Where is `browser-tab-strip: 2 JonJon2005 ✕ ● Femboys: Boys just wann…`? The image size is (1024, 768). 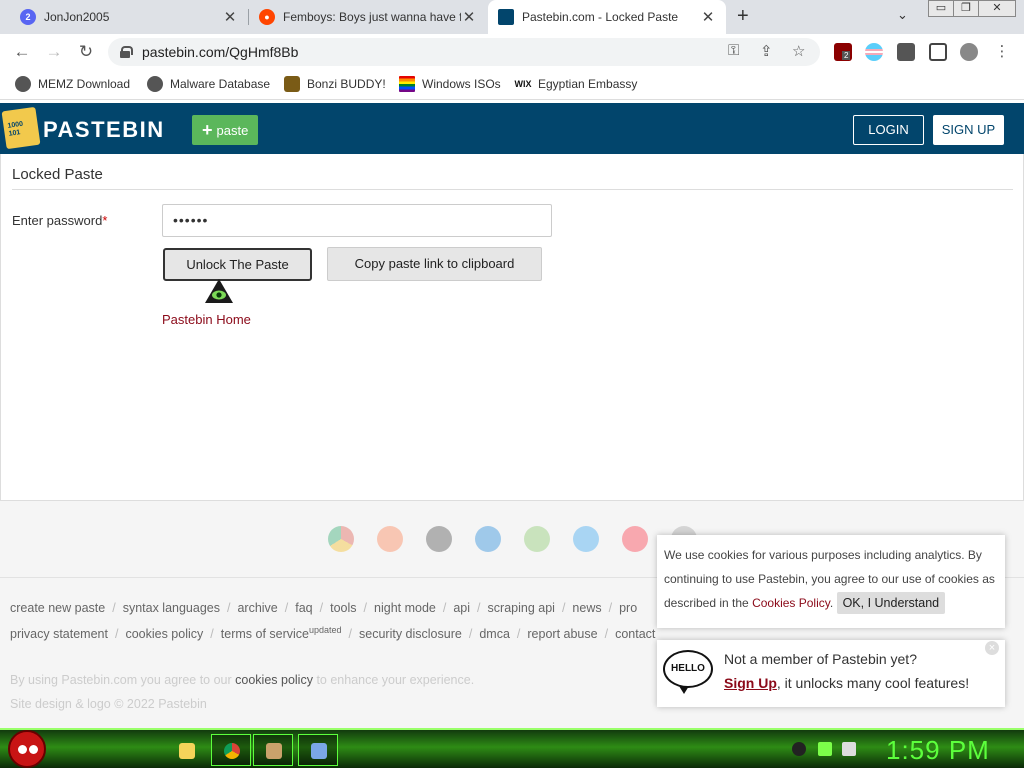
browser-tab-strip: 2 JonJon2005 ✕ ● Femboys: Boys just wann… is located at coordinates (512, 17).